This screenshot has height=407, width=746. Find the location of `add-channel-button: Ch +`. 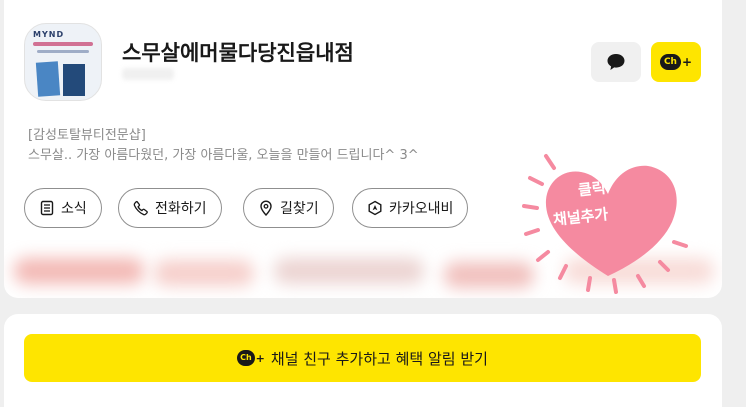

add-channel-button: Ch + is located at coordinates (676, 62).